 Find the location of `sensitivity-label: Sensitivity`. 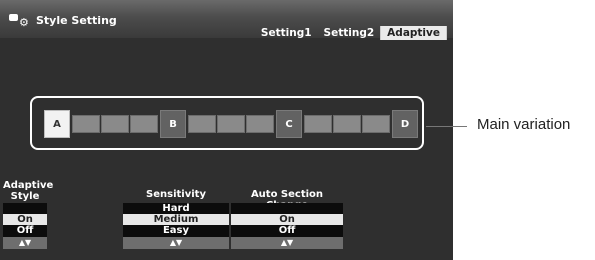

sensitivity-label: Sensitivity is located at coordinates (176, 194).